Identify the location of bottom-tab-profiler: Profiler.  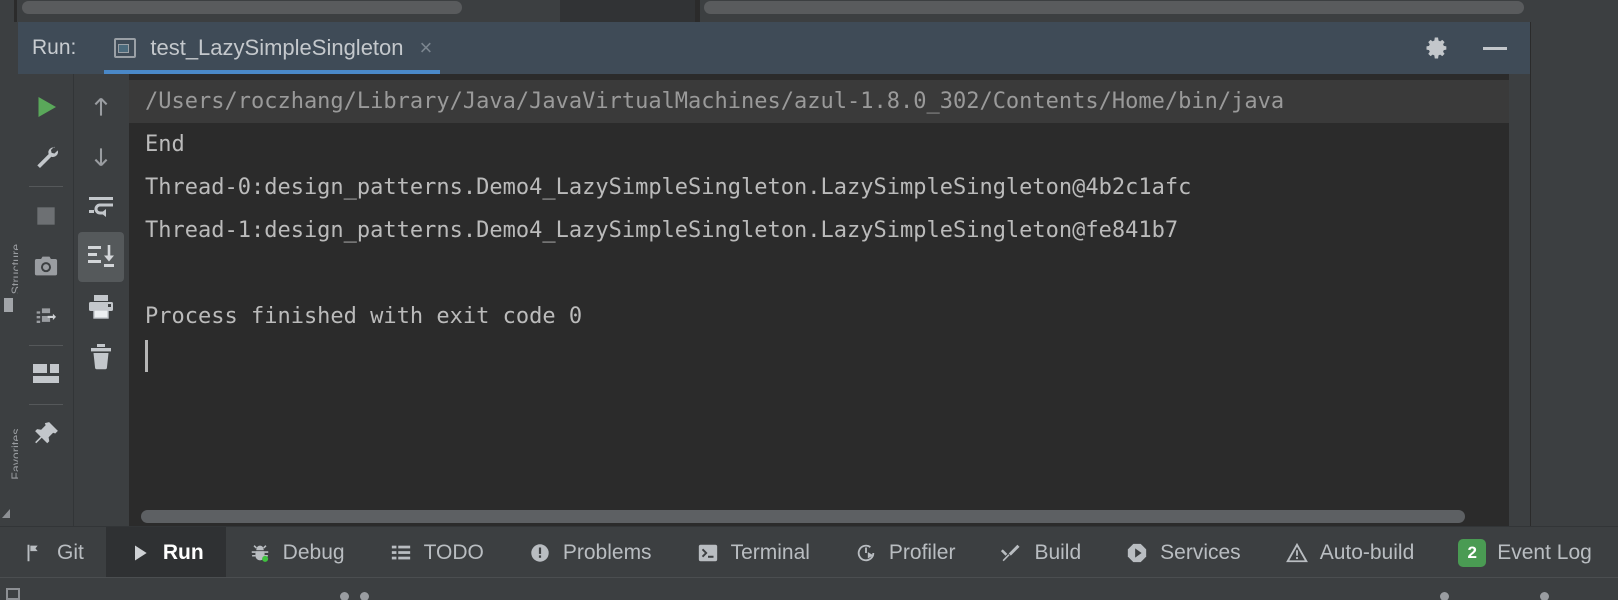
(905, 552).